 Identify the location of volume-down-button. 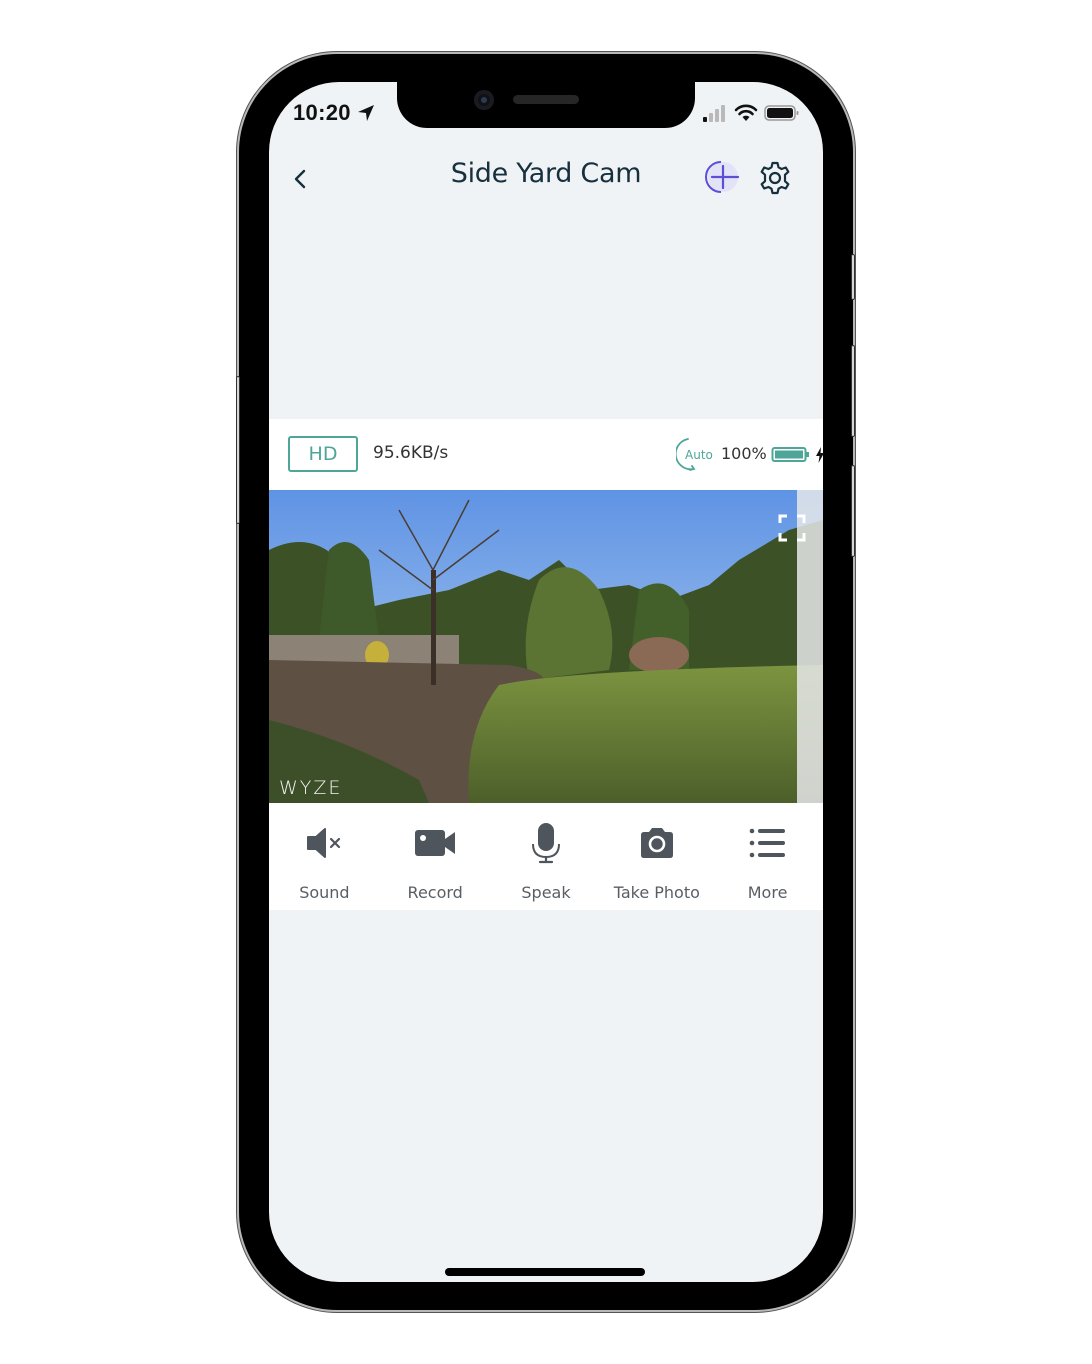
(853, 391).